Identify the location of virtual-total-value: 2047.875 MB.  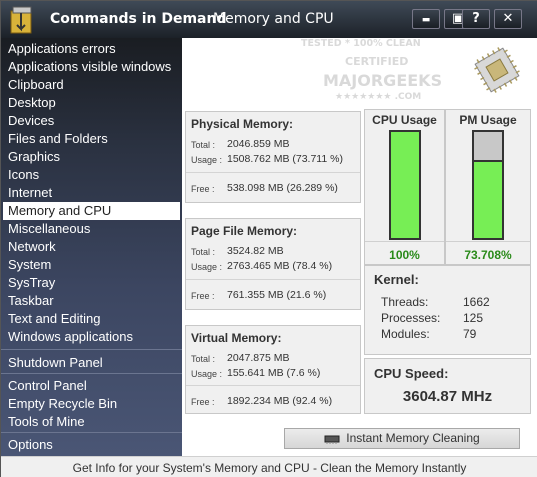
(258, 358).